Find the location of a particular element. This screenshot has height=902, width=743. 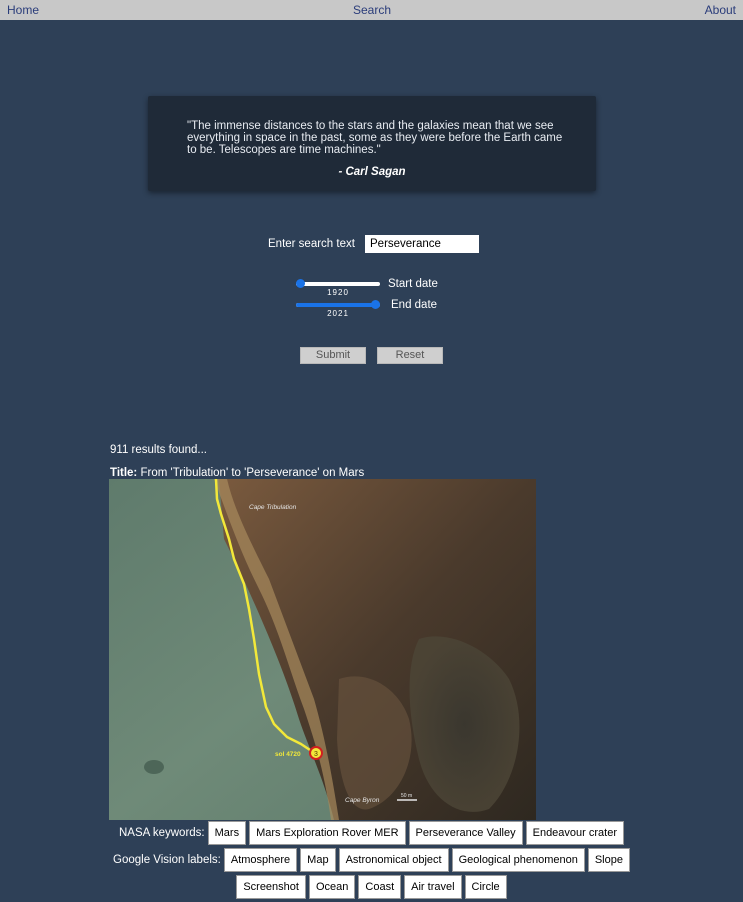

slider-track is located at coordinates (338, 284).